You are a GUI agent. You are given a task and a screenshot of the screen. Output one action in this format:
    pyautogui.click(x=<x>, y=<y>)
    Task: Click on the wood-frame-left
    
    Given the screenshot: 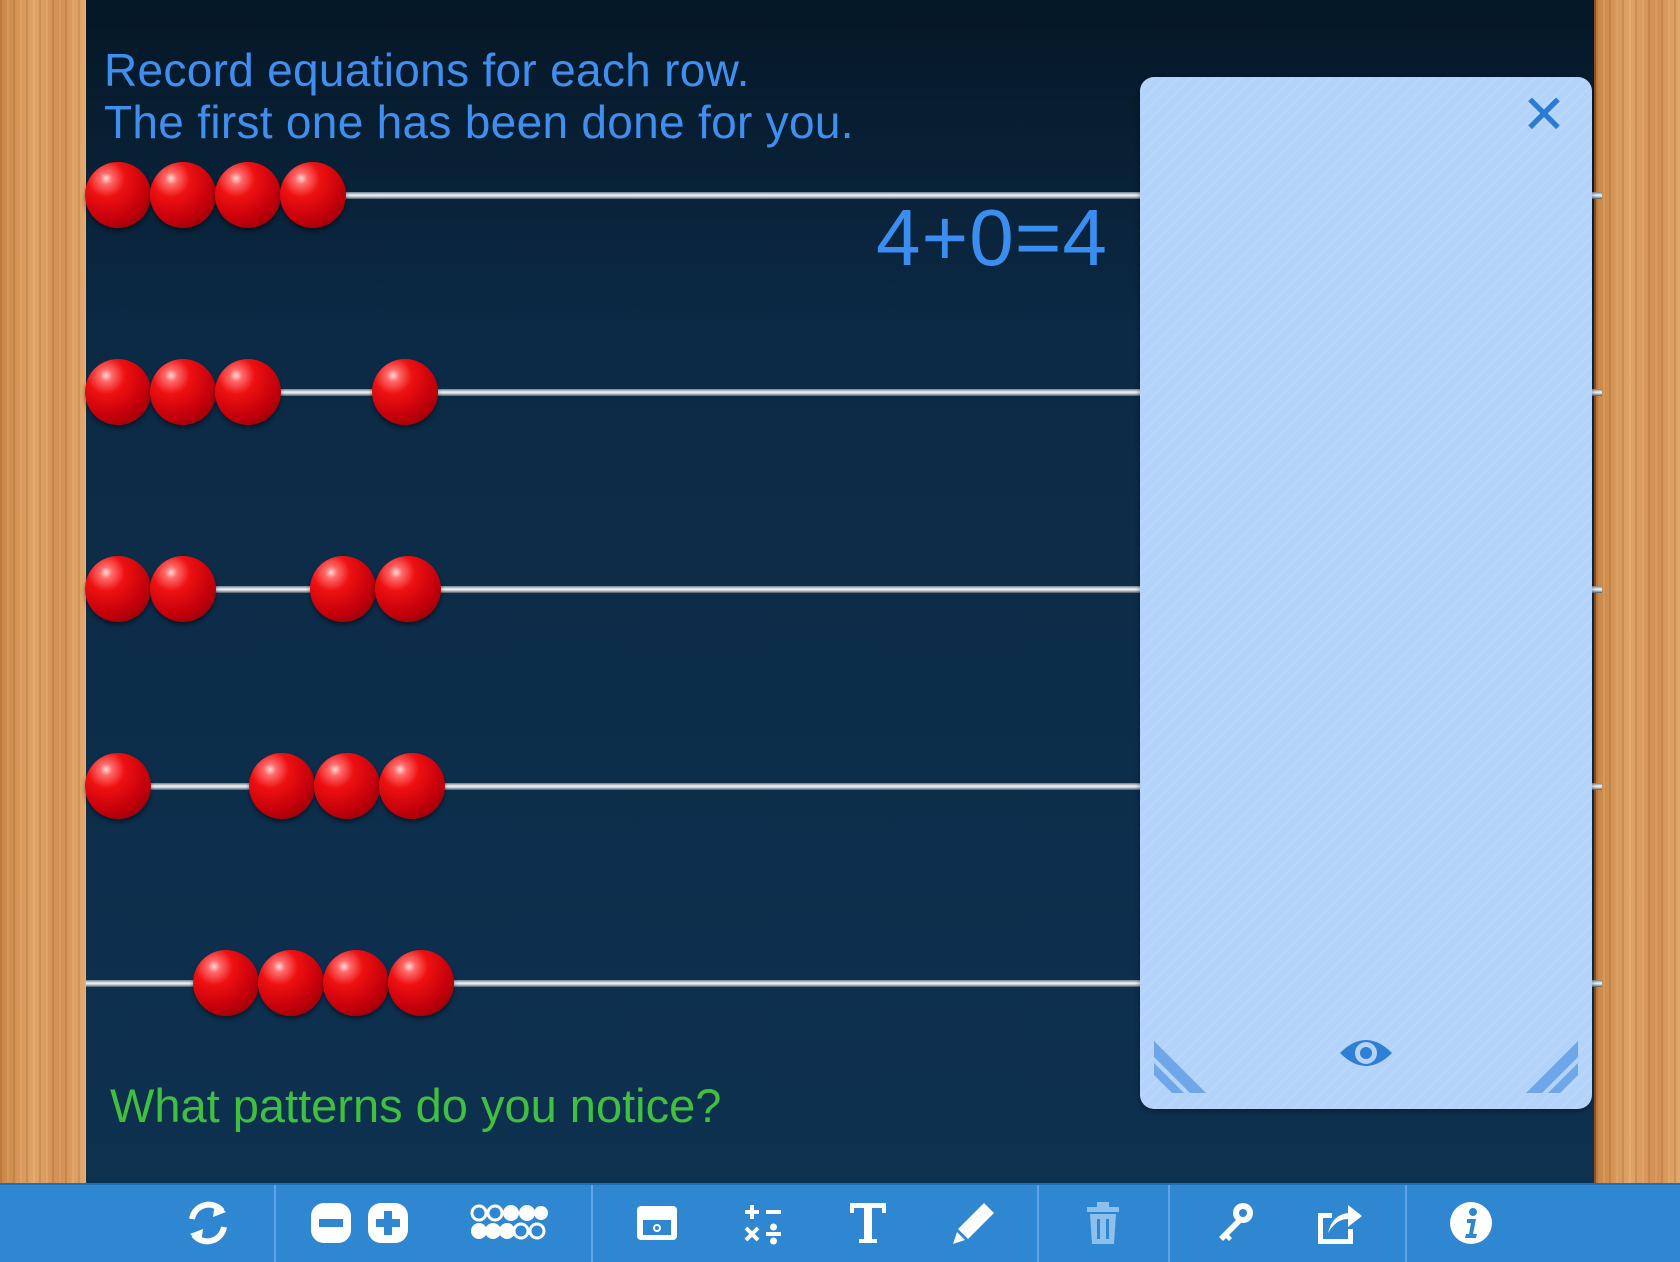 What is the action you would take?
    pyautogui.click(x=44, y=591)
    